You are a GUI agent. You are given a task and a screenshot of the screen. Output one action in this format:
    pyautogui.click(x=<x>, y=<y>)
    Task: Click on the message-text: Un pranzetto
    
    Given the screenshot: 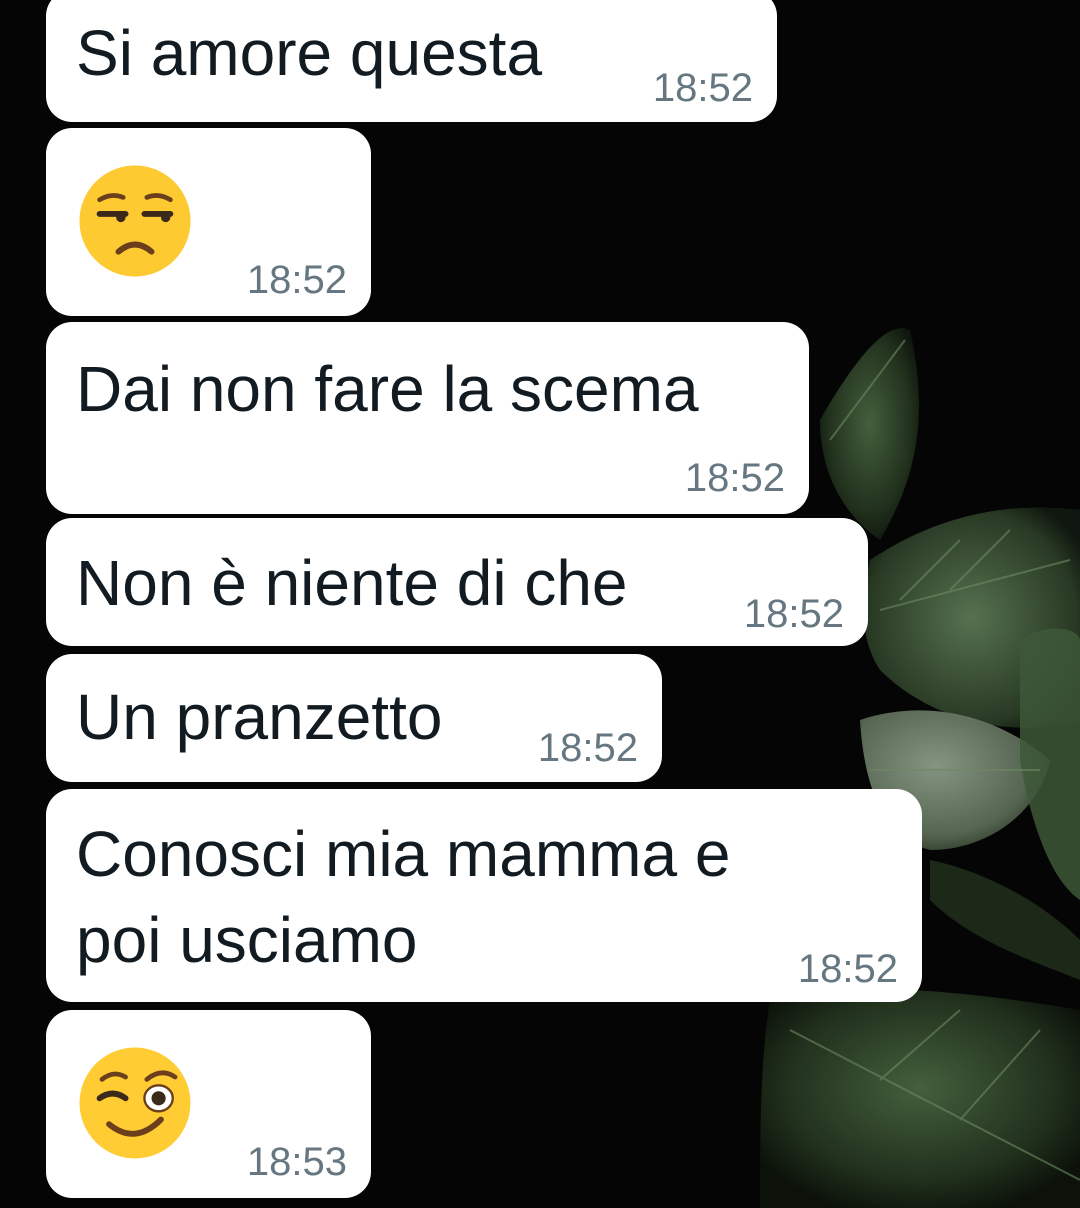 What is the action you would take?
    pyautogui.click(x=259, y=717)
    